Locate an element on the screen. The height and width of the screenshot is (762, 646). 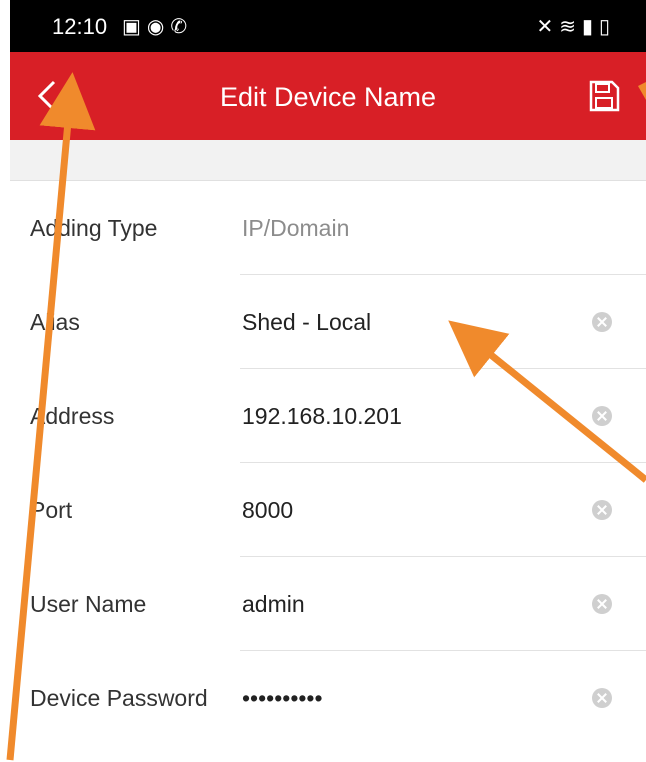
user-name-input: admin is located at coordinates (273, 604).